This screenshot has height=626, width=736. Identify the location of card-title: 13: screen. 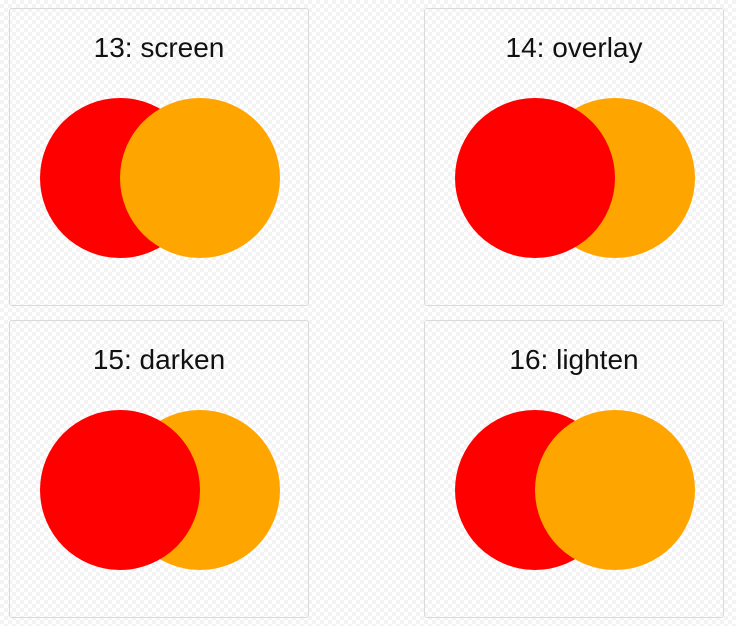
(159, 47).